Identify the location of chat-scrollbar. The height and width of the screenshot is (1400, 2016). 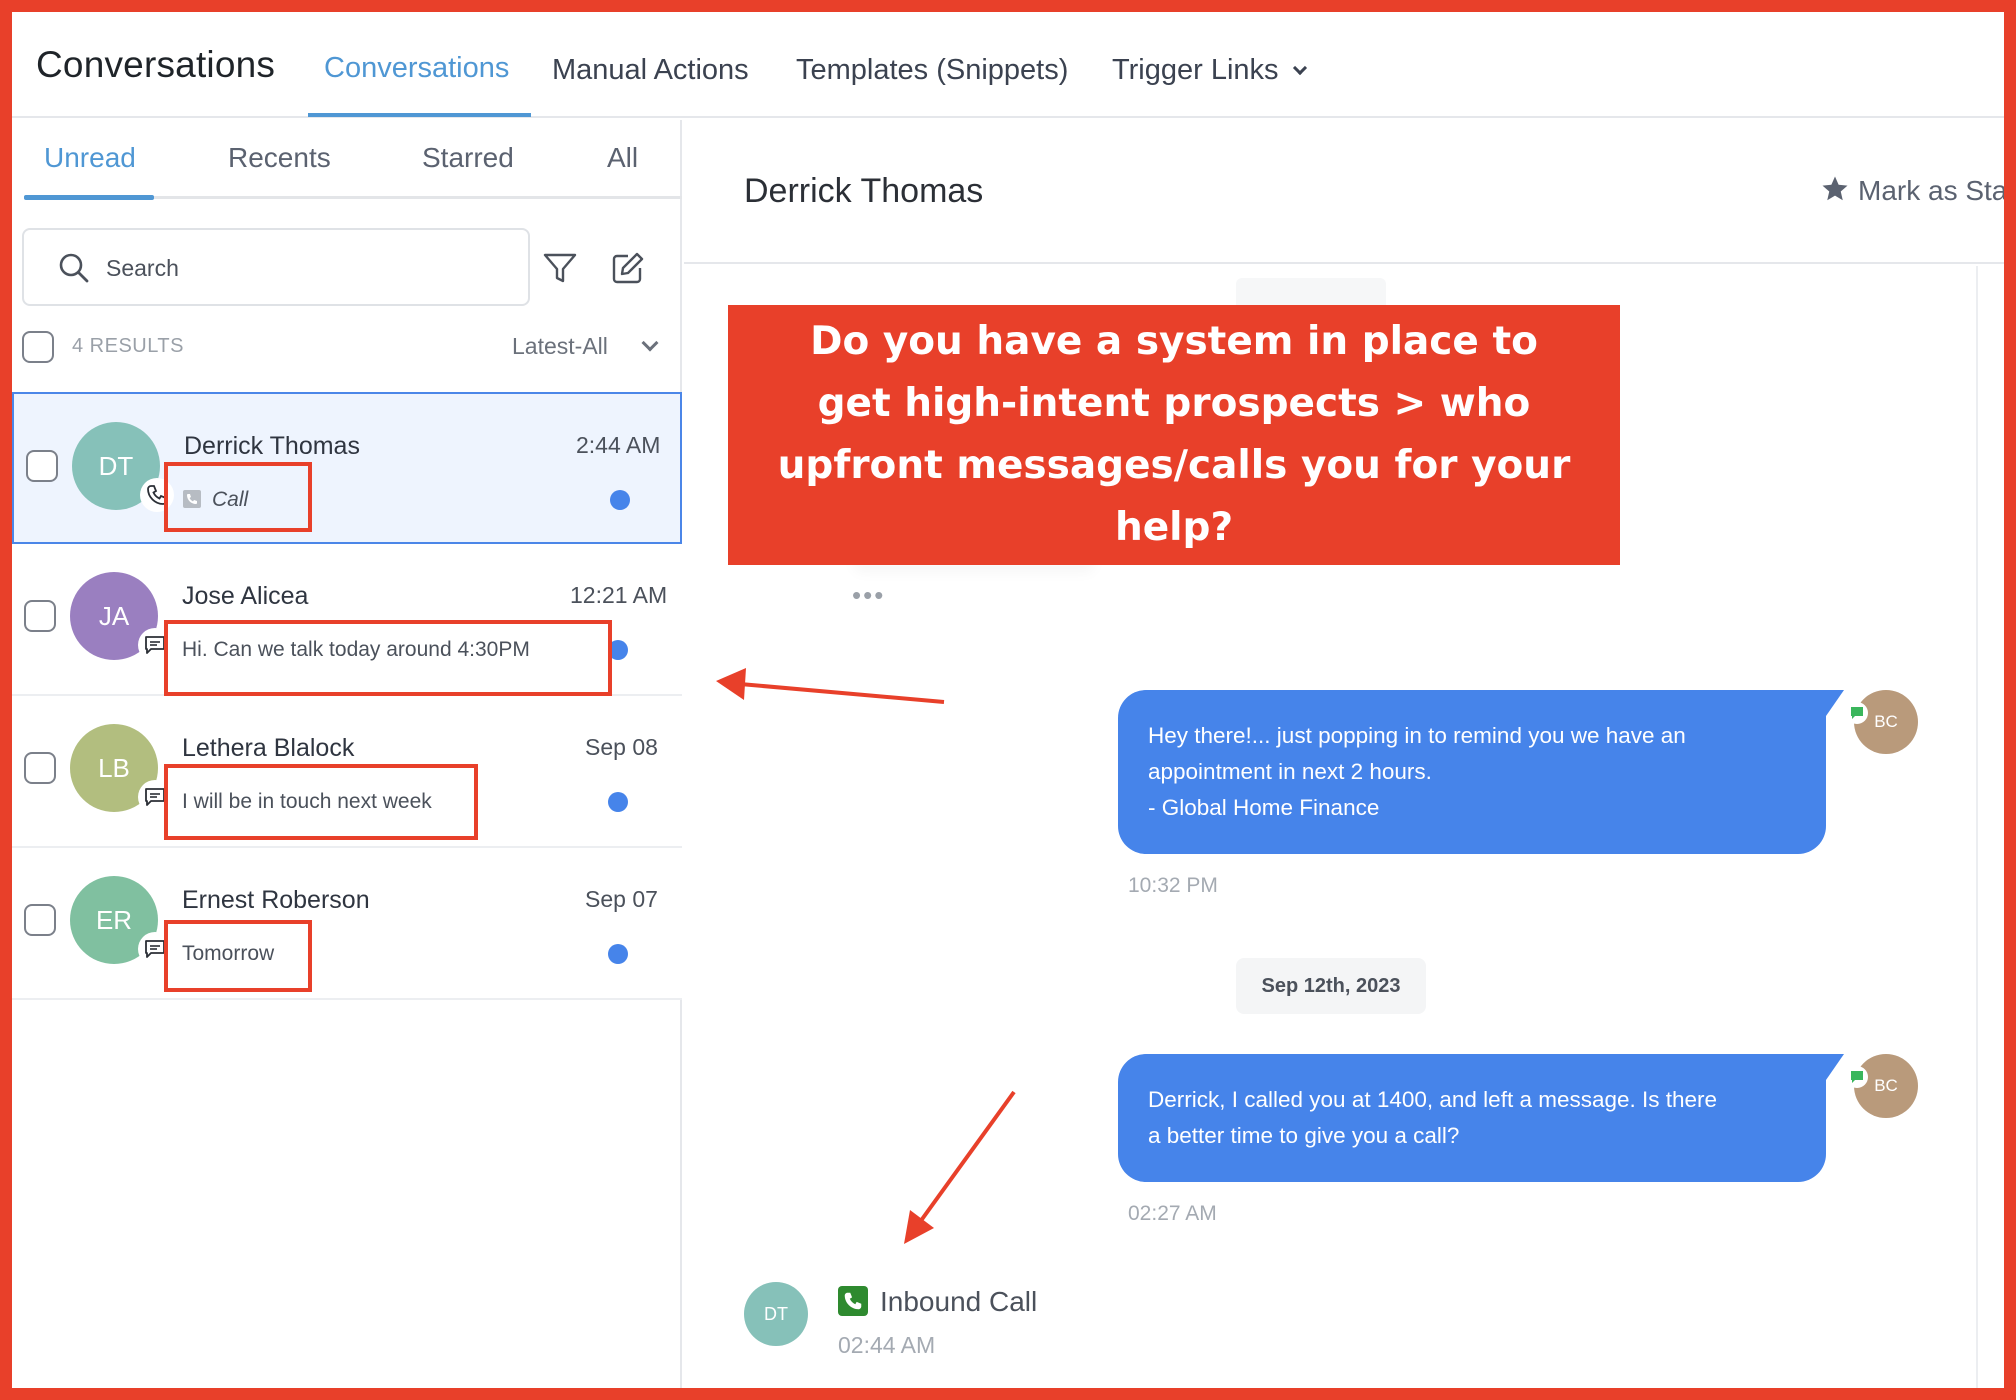
(1977, 827).